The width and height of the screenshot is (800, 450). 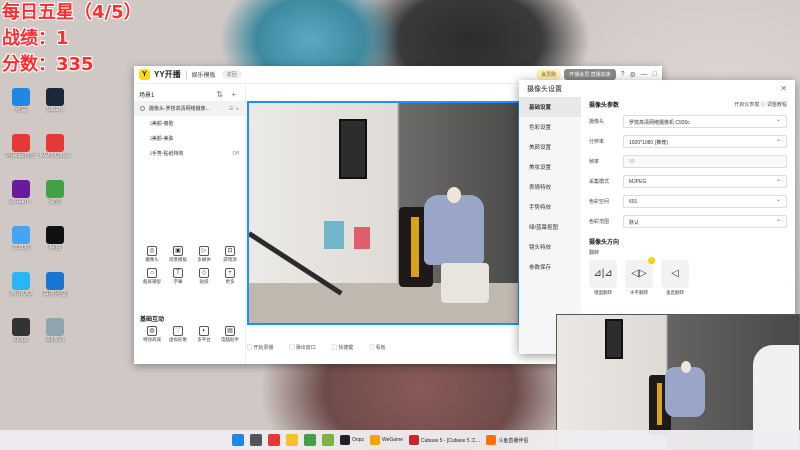 I want to click on settings-nav-item: 美颜设置, so click(x=550, y=147).